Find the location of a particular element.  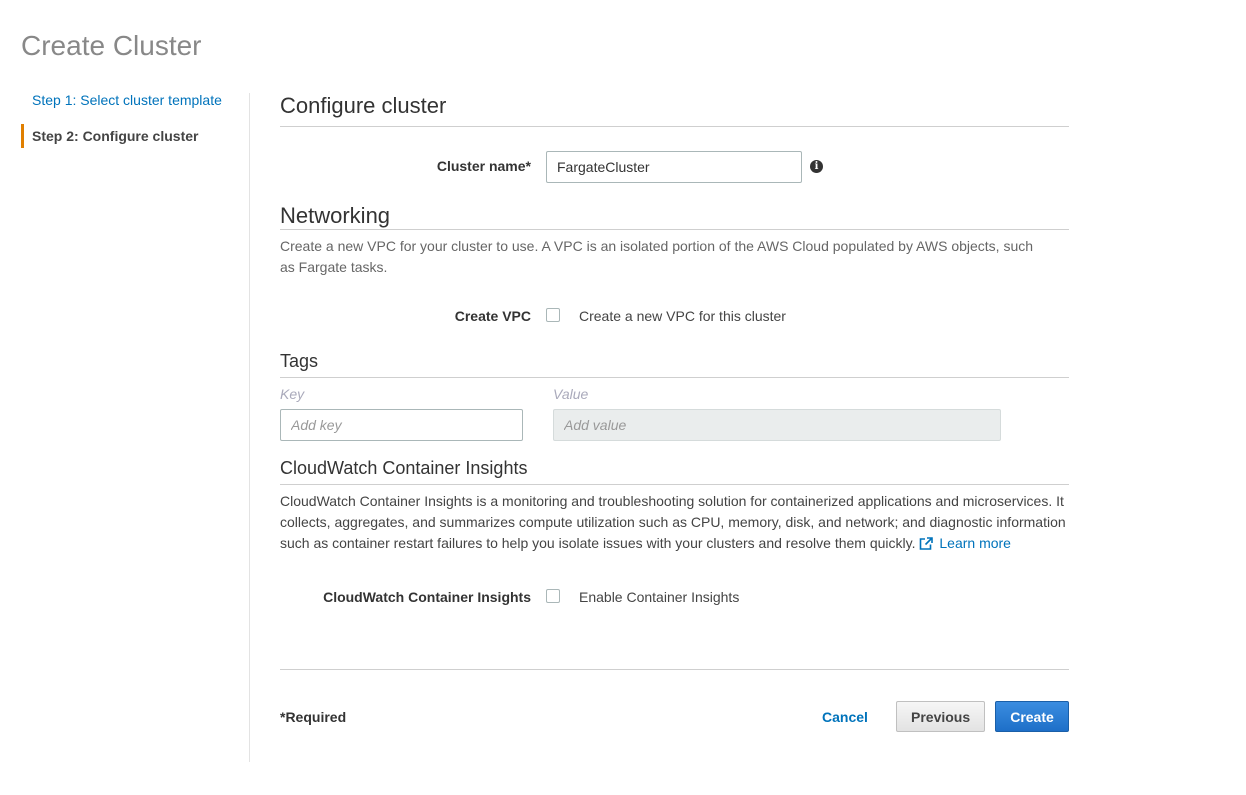

tag-value-input is located at coordinates (777, 425).